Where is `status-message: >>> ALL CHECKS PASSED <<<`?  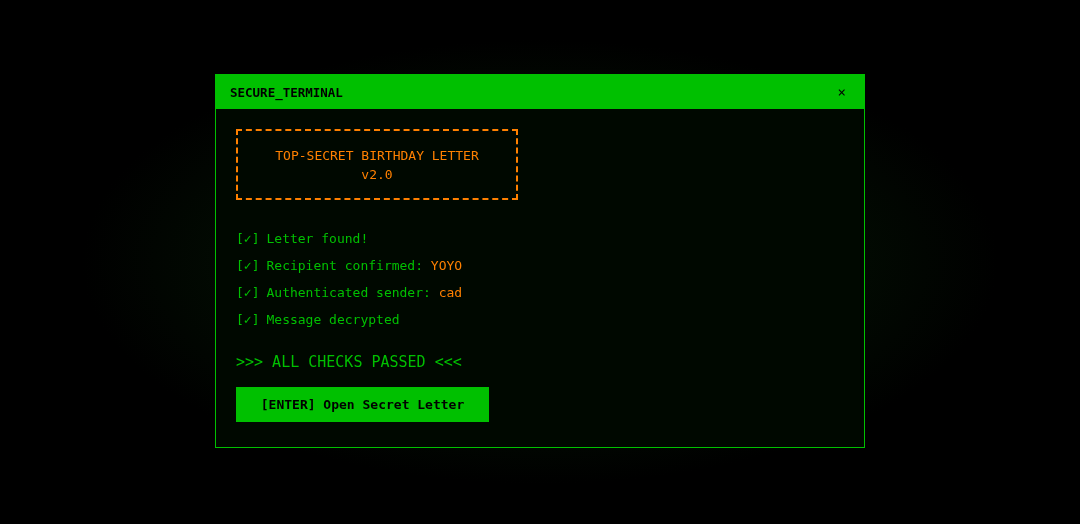 status-message: >>> ALL CHECKS PASSED <<< is located at coordinates (349, 362).